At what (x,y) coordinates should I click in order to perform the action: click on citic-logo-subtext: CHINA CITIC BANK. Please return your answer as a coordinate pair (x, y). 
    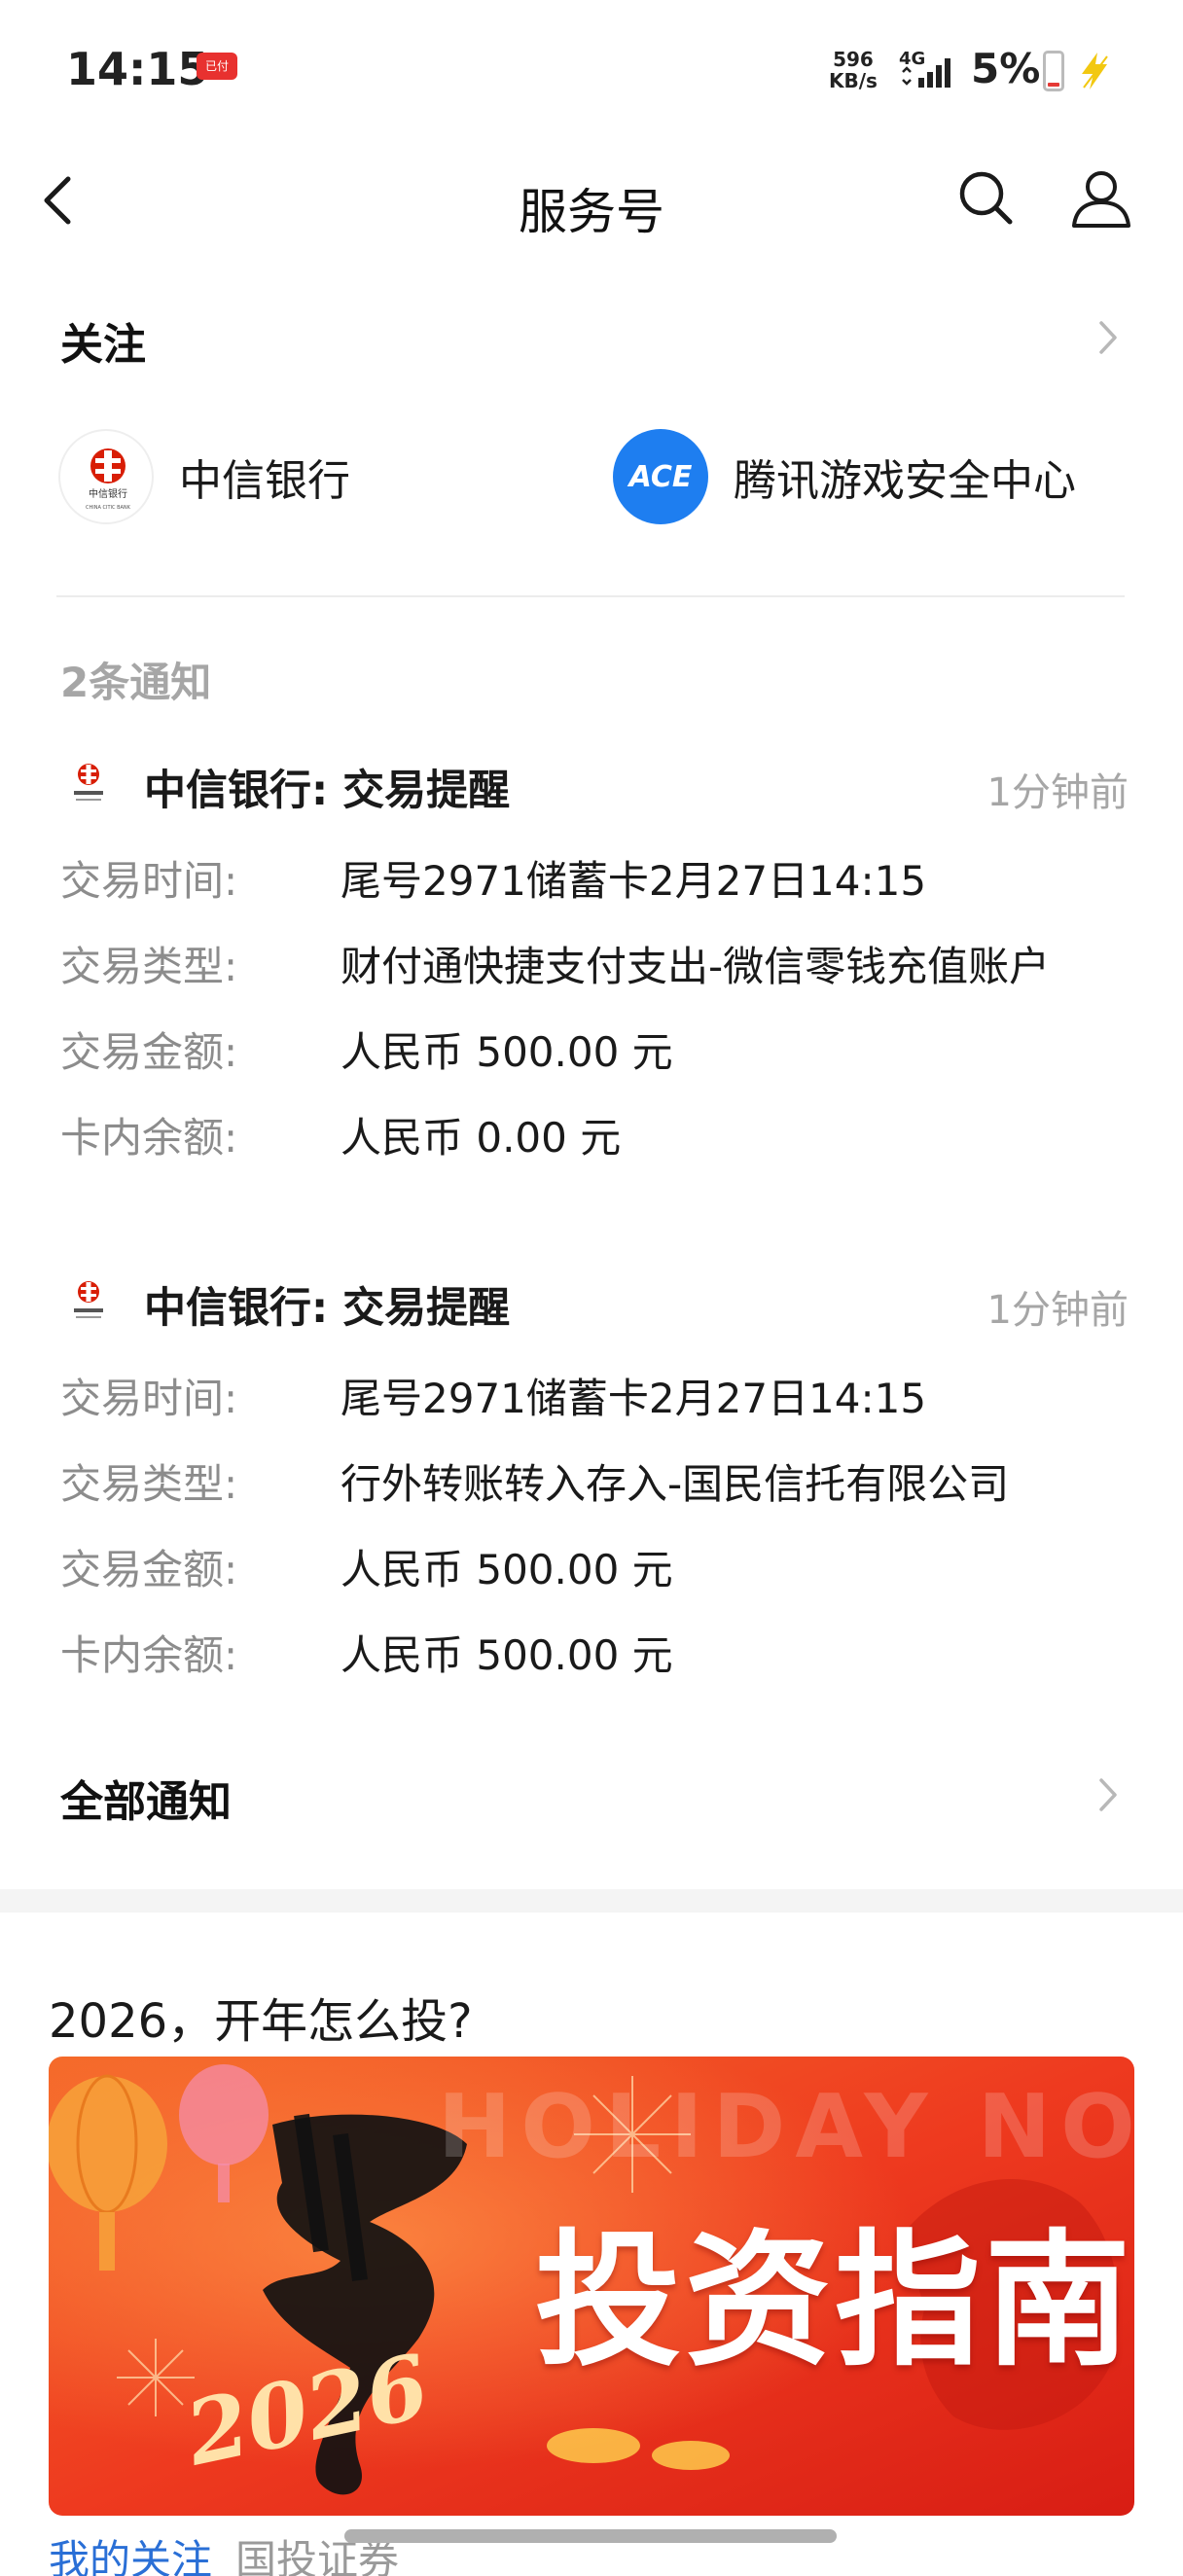
    Looking at the image, I should click on (108, 508).